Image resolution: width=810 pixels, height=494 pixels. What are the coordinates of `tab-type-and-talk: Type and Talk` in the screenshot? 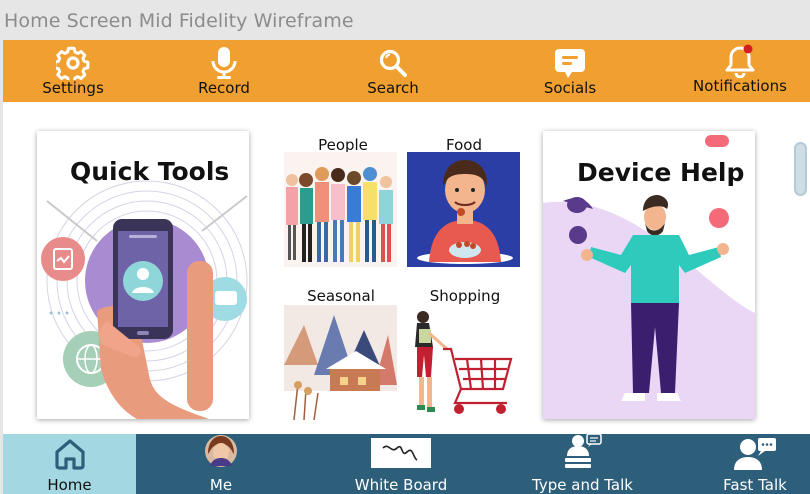 It's located at (582, 463).